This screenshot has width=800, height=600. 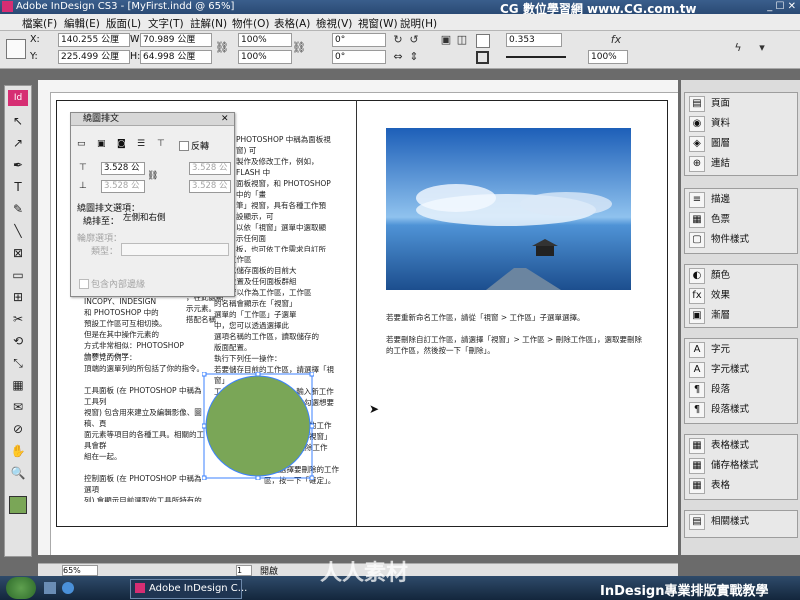 What do you see at coordinates (508, 209) in the screenshot?
I see `beach-photo` at bounding box center [508, 209].